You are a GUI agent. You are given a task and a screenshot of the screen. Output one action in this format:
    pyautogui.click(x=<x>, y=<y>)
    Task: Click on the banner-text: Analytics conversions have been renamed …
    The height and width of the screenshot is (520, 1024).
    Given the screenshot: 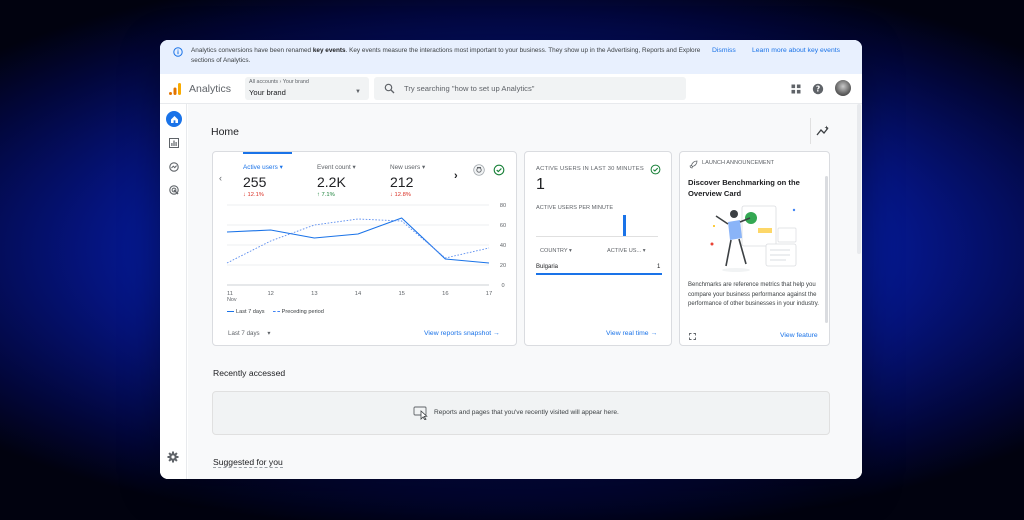 What is the action you would take?
    pyautogui.click(x=446, y=55)
    